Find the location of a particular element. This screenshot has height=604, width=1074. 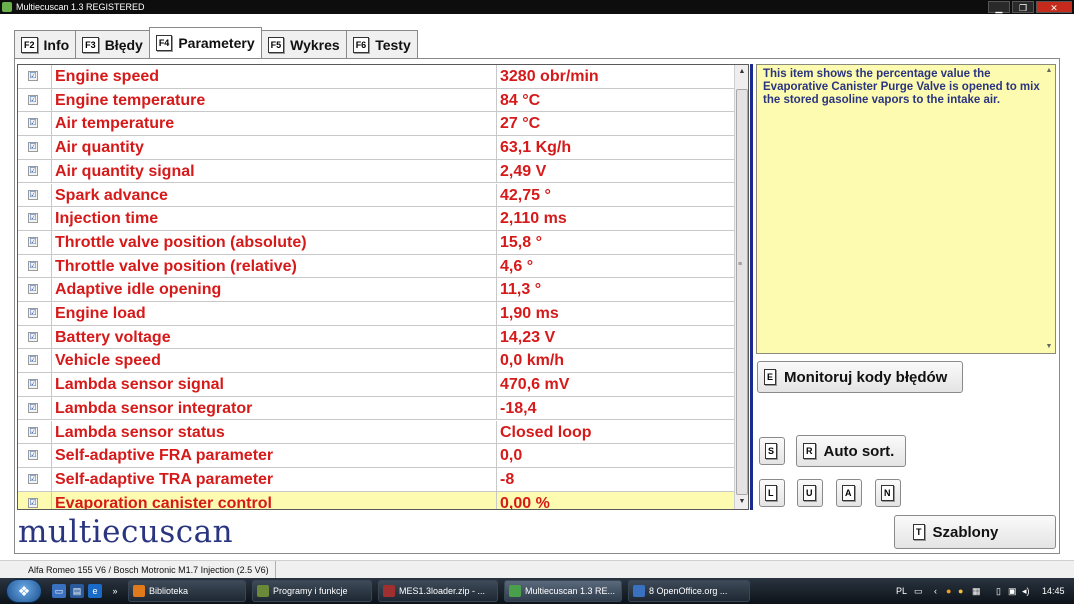

monitor-error-codes-button: E Monitoruj kody błędów is located at coordinates (860, 377).